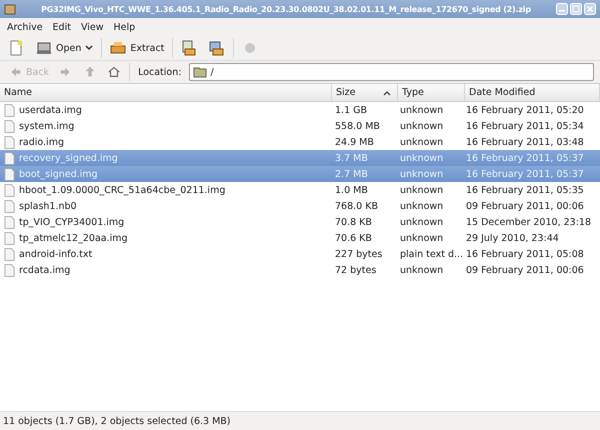 Image resolution: width=600 pixels, height=430 pixels. Describe the element at coordinates (300, 222) in the screenshot. I see `file-row: tp_VIO_CYP34001.img 70.8 KB unknown 15 December 2010, 23:18` at that location.